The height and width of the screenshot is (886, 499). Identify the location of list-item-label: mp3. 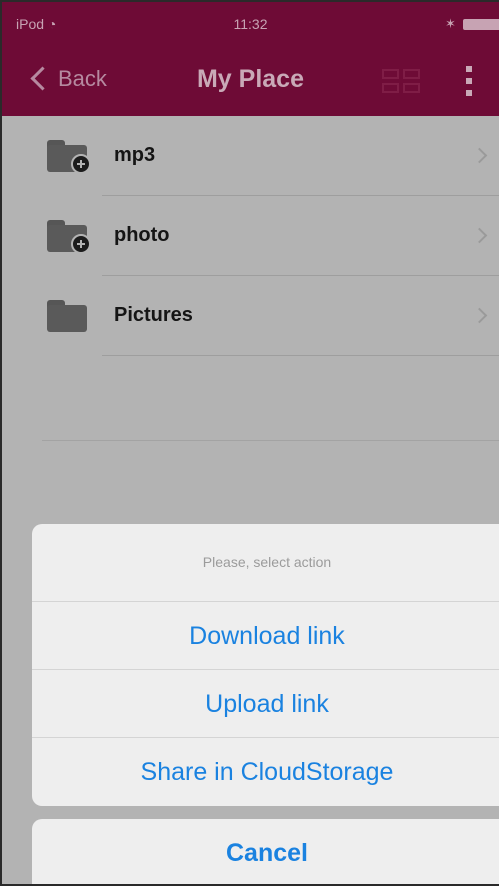
(135, 155).